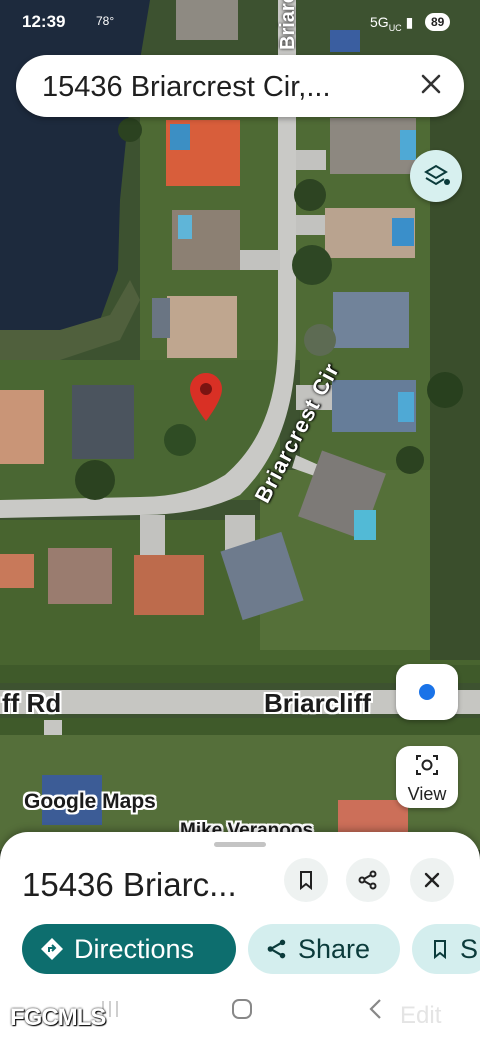  I want to click on my-location-icon, so click(427, 692).